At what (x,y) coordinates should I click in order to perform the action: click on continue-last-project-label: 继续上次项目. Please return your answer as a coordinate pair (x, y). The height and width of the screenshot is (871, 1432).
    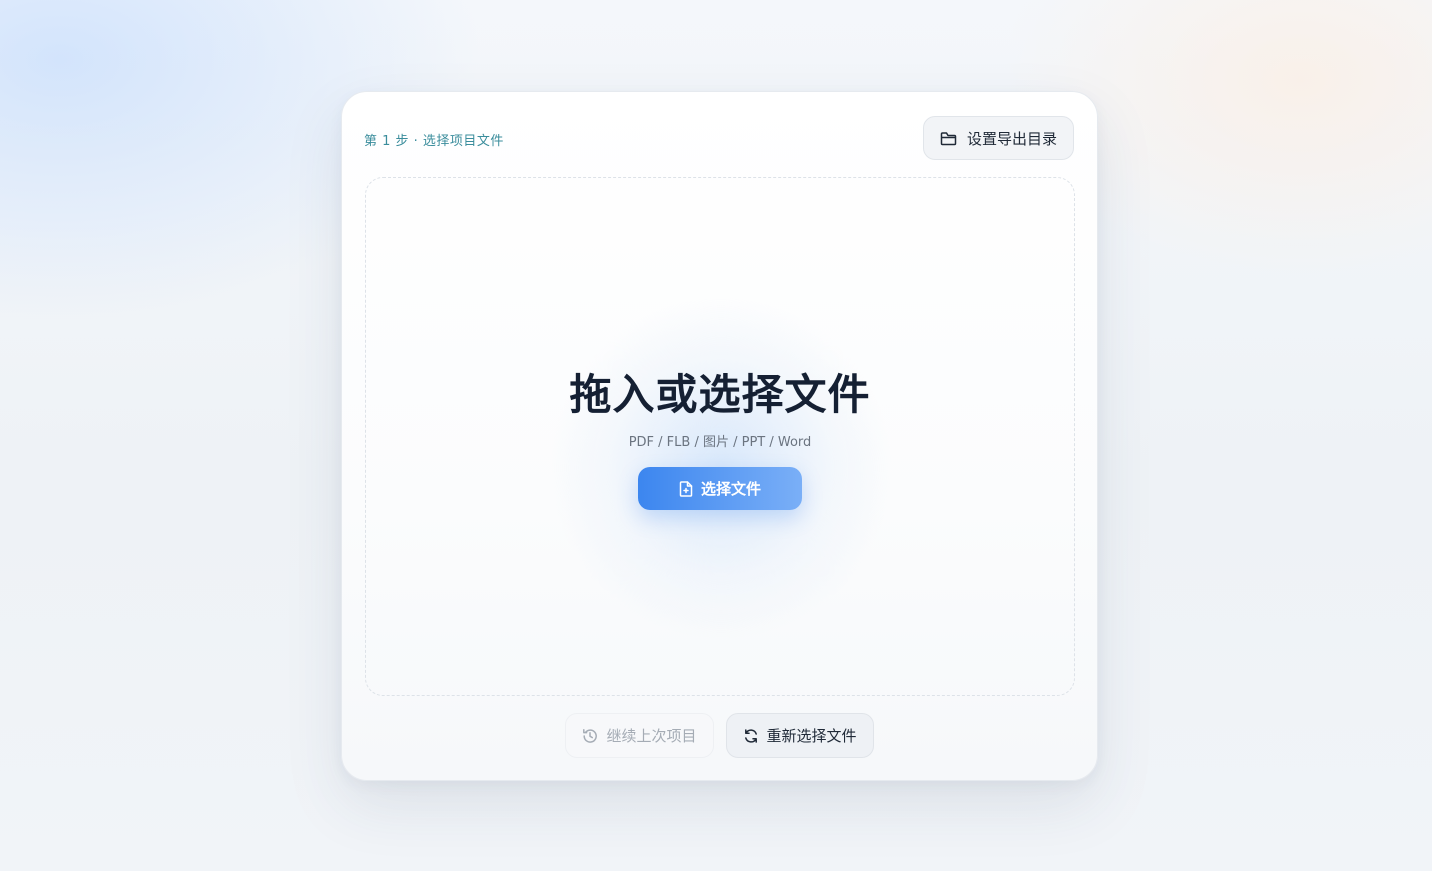
    Looking at the image, I should click on (651, 736).